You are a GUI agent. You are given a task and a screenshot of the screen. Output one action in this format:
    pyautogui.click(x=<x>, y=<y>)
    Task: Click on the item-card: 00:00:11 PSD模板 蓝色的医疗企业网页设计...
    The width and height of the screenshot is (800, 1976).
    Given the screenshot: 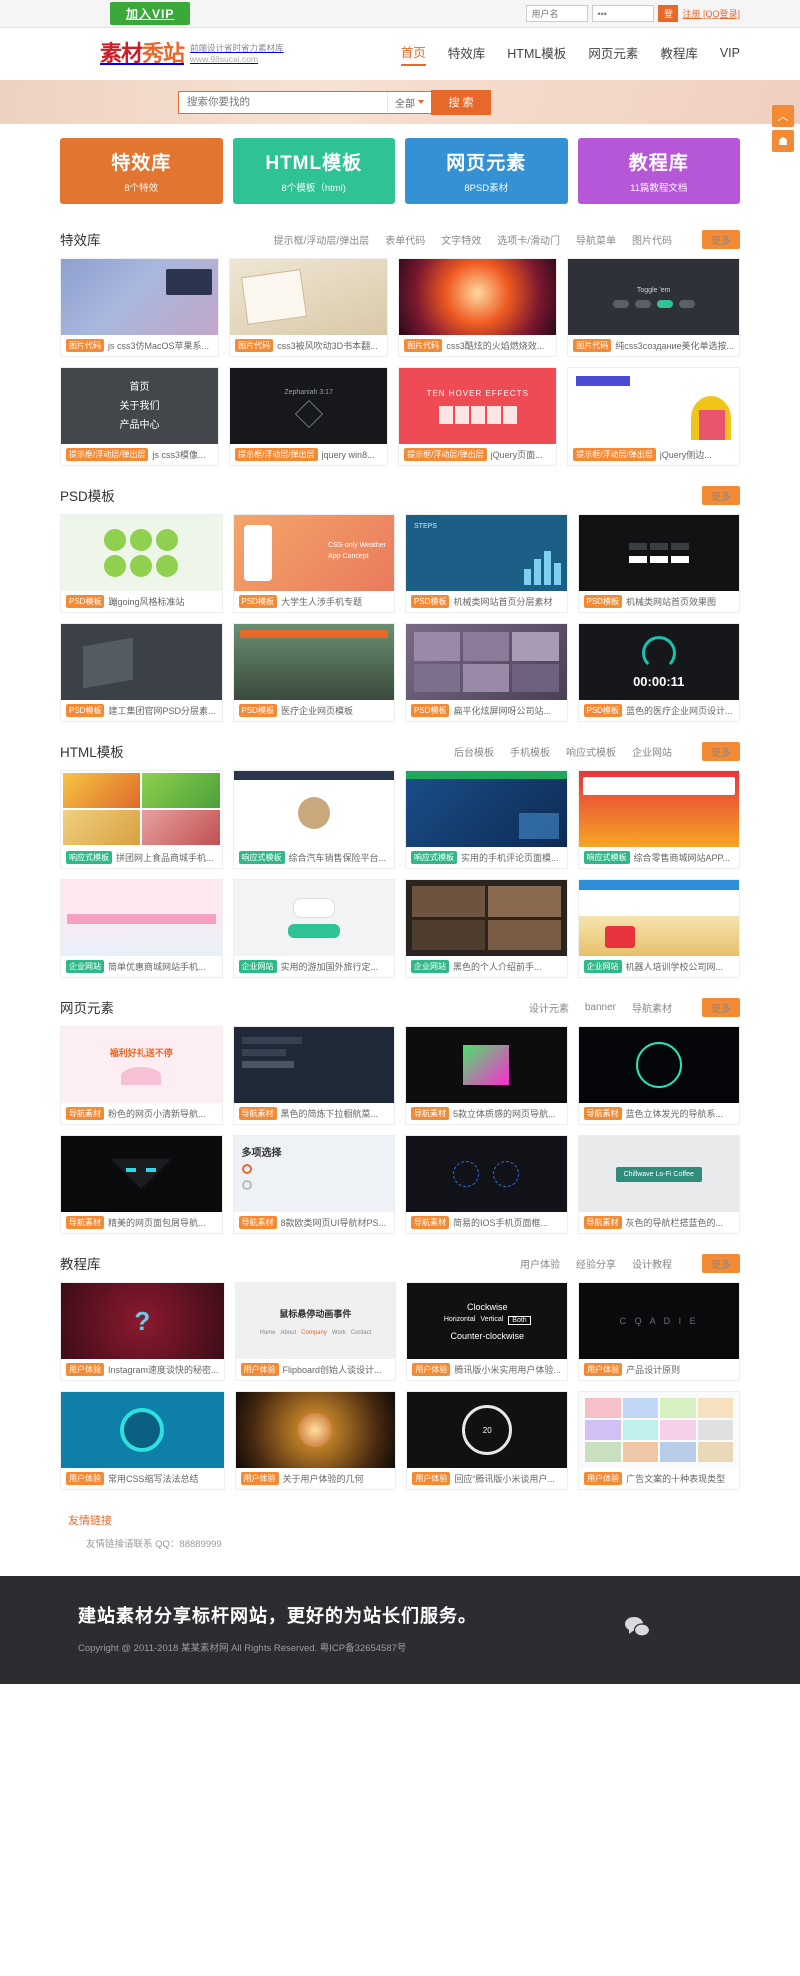 What is the action you would take?
    pyautogui.click(x=658, y=672)
    